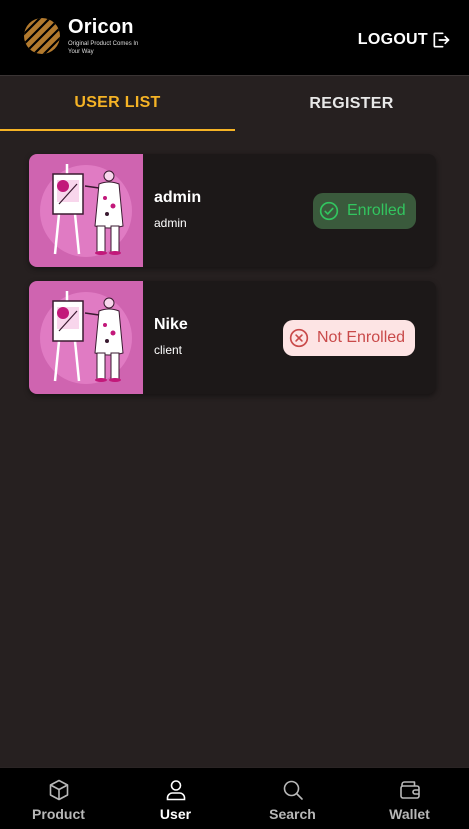 The height and width of the screenshot is (829, 469). What do you see at coordinates (441, 40) in the screenshot?
I see `logout-icon` at bounding box center [441, 40].